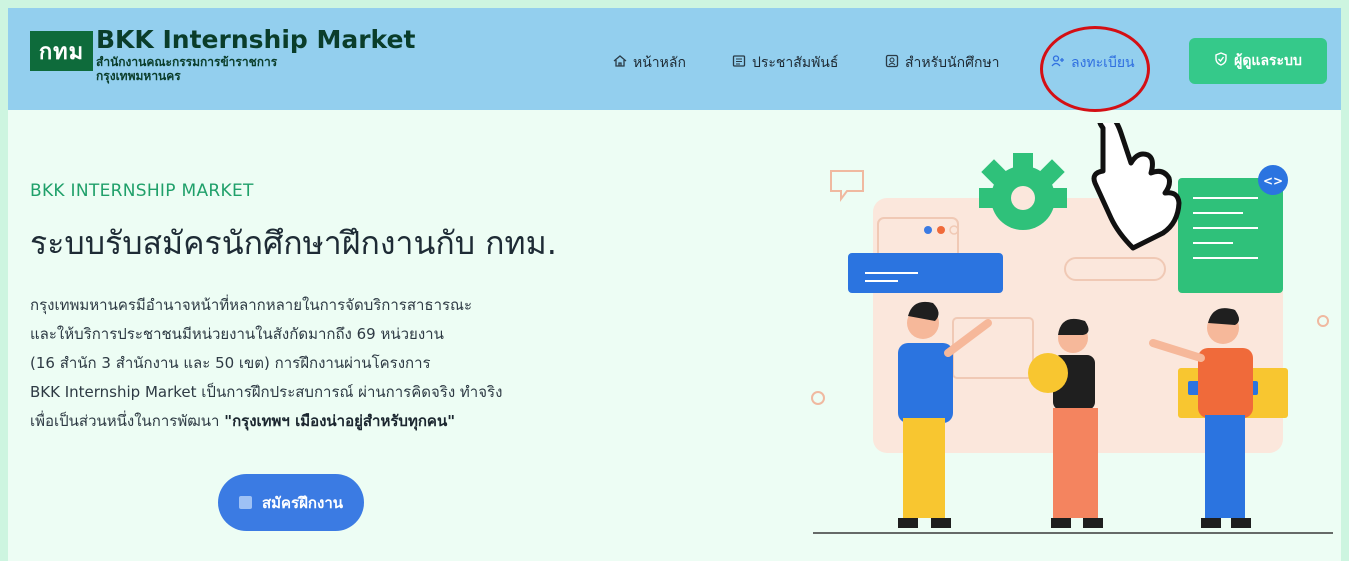  I want to click on hero-headline: ระบบรับสมัครนักศึกษาฝึกงานกับ กทม., so click(293, 243).